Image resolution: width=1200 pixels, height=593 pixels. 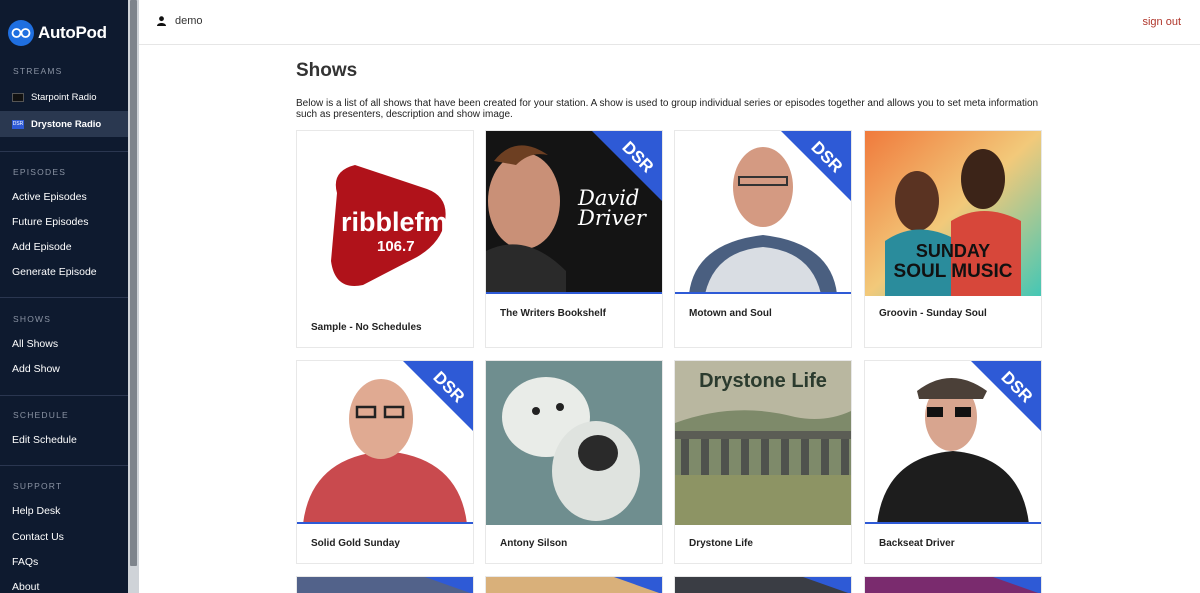 I want to click on show-card: ribblefm 106.7 Sample - No Schedules, so click(x=385, y=239).